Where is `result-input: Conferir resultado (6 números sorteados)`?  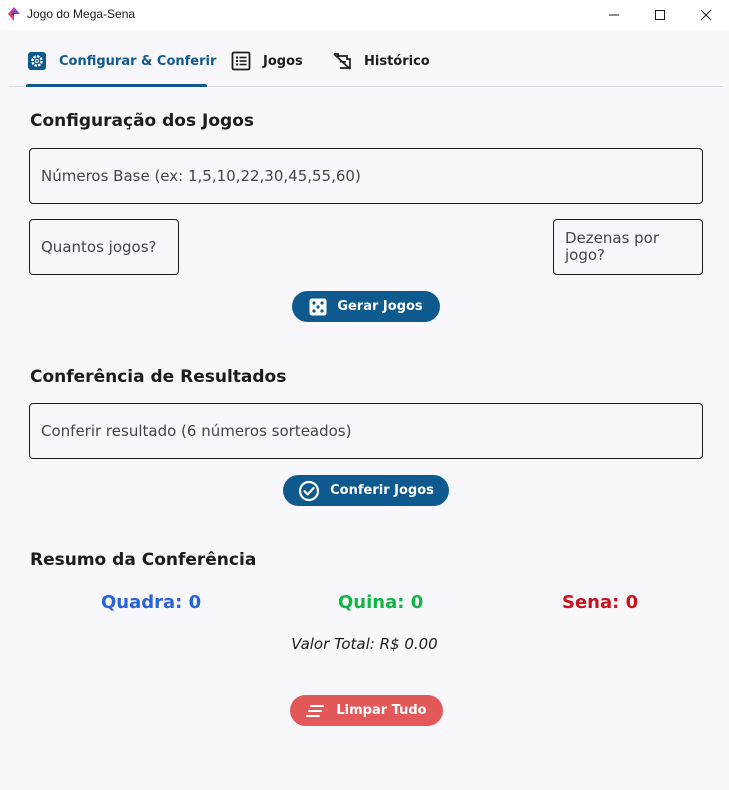
result-input: Conferir resultado (6 números sorteados) is located at coordinates (366, 431).